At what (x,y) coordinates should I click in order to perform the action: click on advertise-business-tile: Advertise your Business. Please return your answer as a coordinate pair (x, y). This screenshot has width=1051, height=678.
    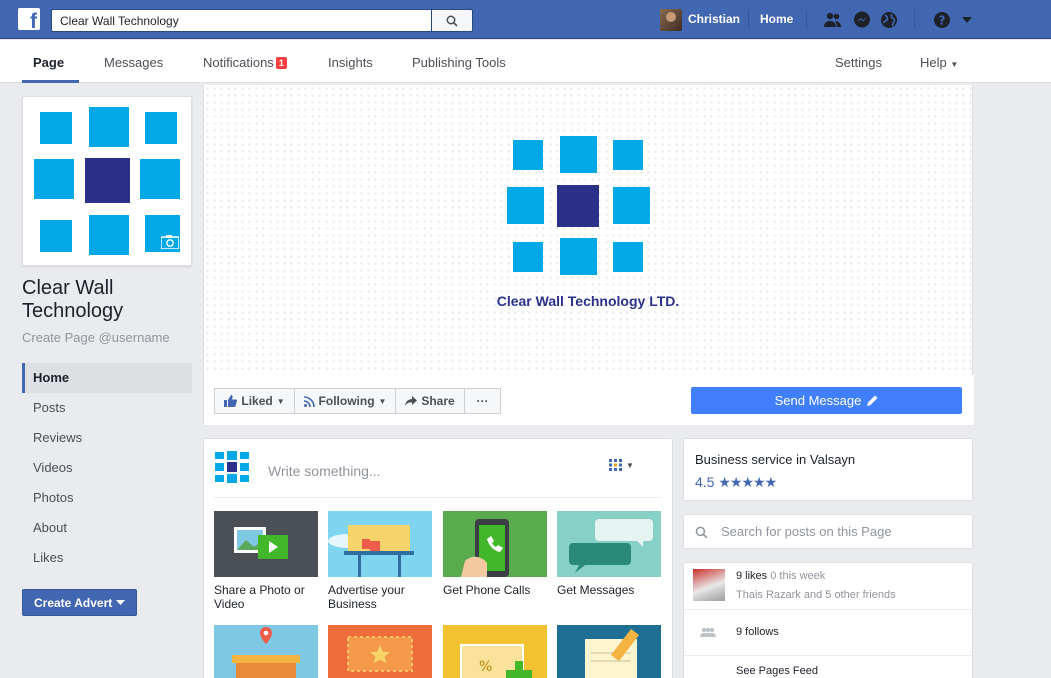
    Looking at the image, I should click on (380, 561).